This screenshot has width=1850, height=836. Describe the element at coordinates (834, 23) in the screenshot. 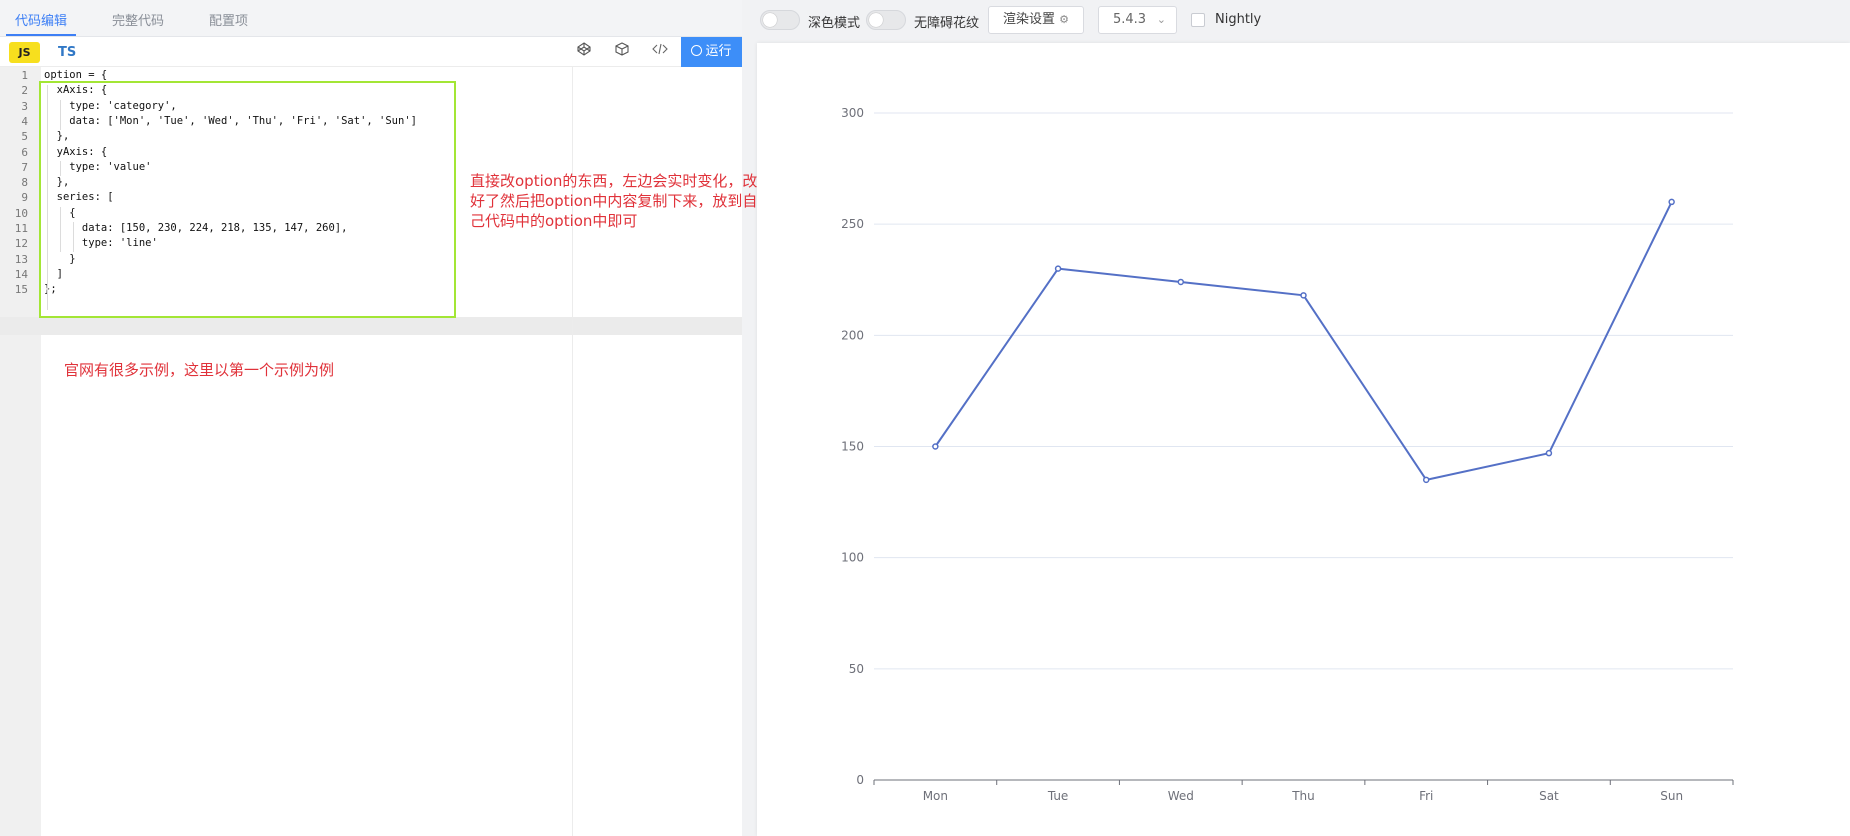

I see `dark-mode-label: 深色模式` at that location.